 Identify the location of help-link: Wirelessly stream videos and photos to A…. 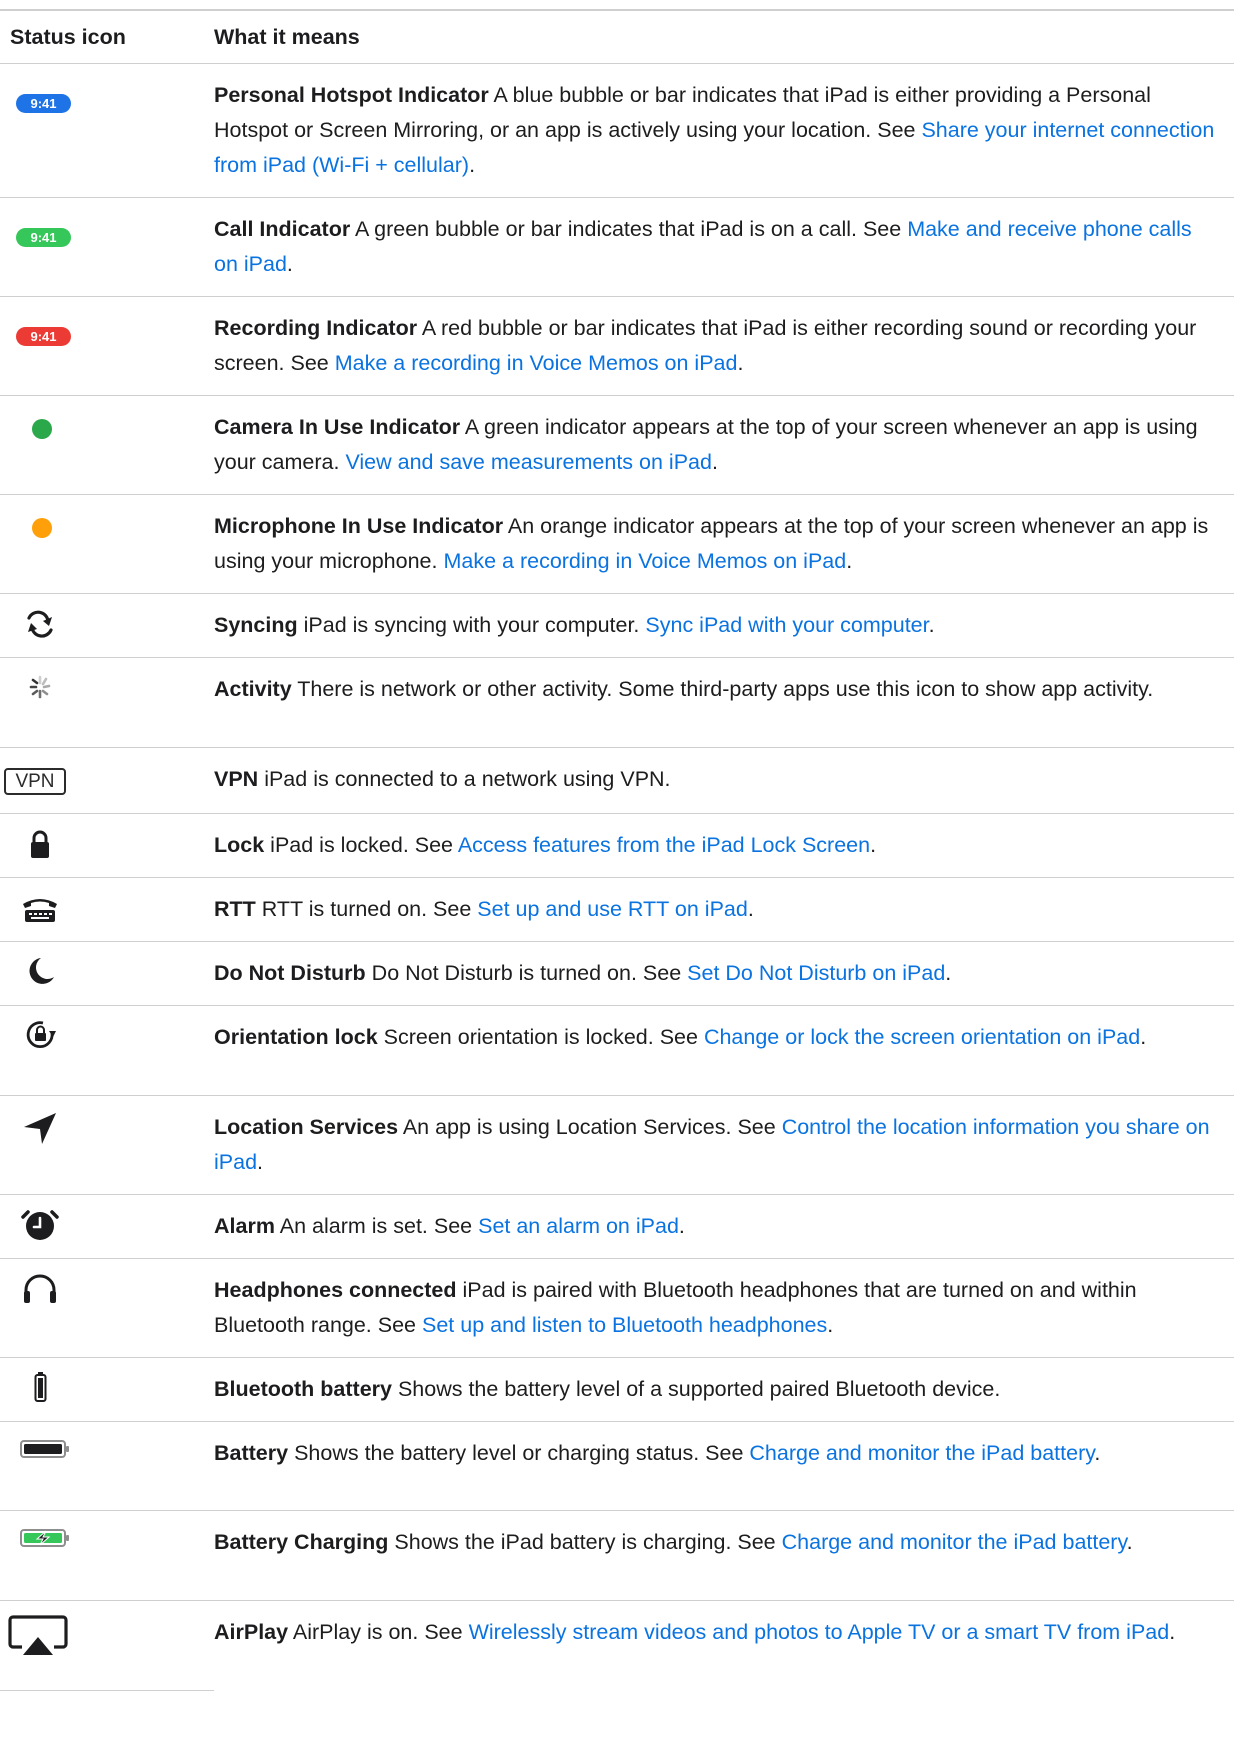
(819, 1632).